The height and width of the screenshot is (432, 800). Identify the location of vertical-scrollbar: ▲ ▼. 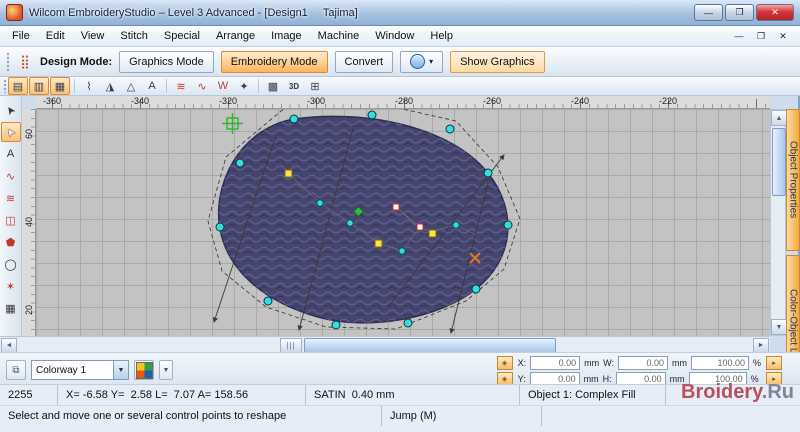
(778, 222).